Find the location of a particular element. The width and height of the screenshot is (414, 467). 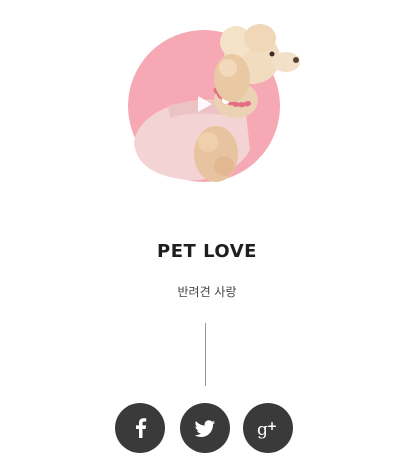

google-plus-button: g + is located at coordinates (268, 428).